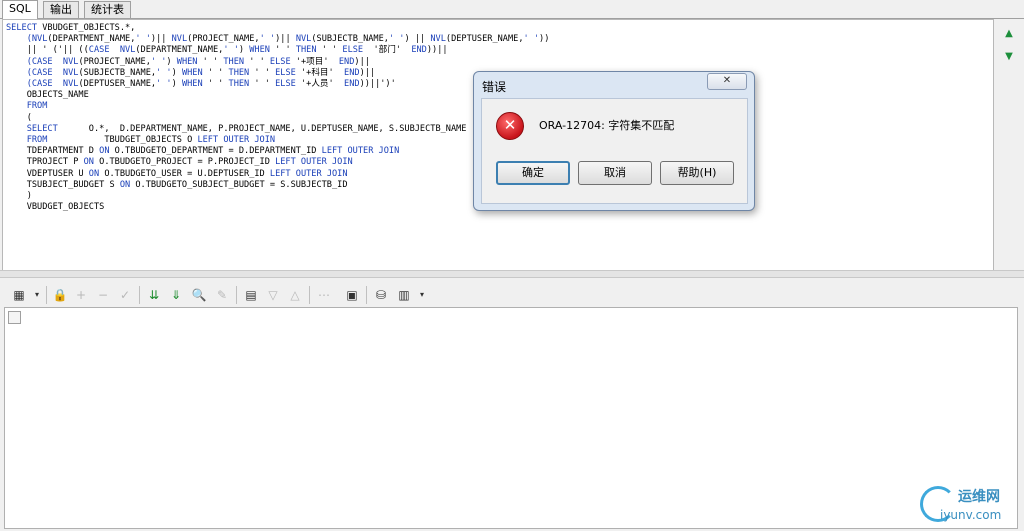 Image resolution: width=1024 pixels, height=531 pixels. What do you see at coordinates (324, 295) in the screenshot?
I see `export-icon: ⋯` at bounding box center [324, 295].